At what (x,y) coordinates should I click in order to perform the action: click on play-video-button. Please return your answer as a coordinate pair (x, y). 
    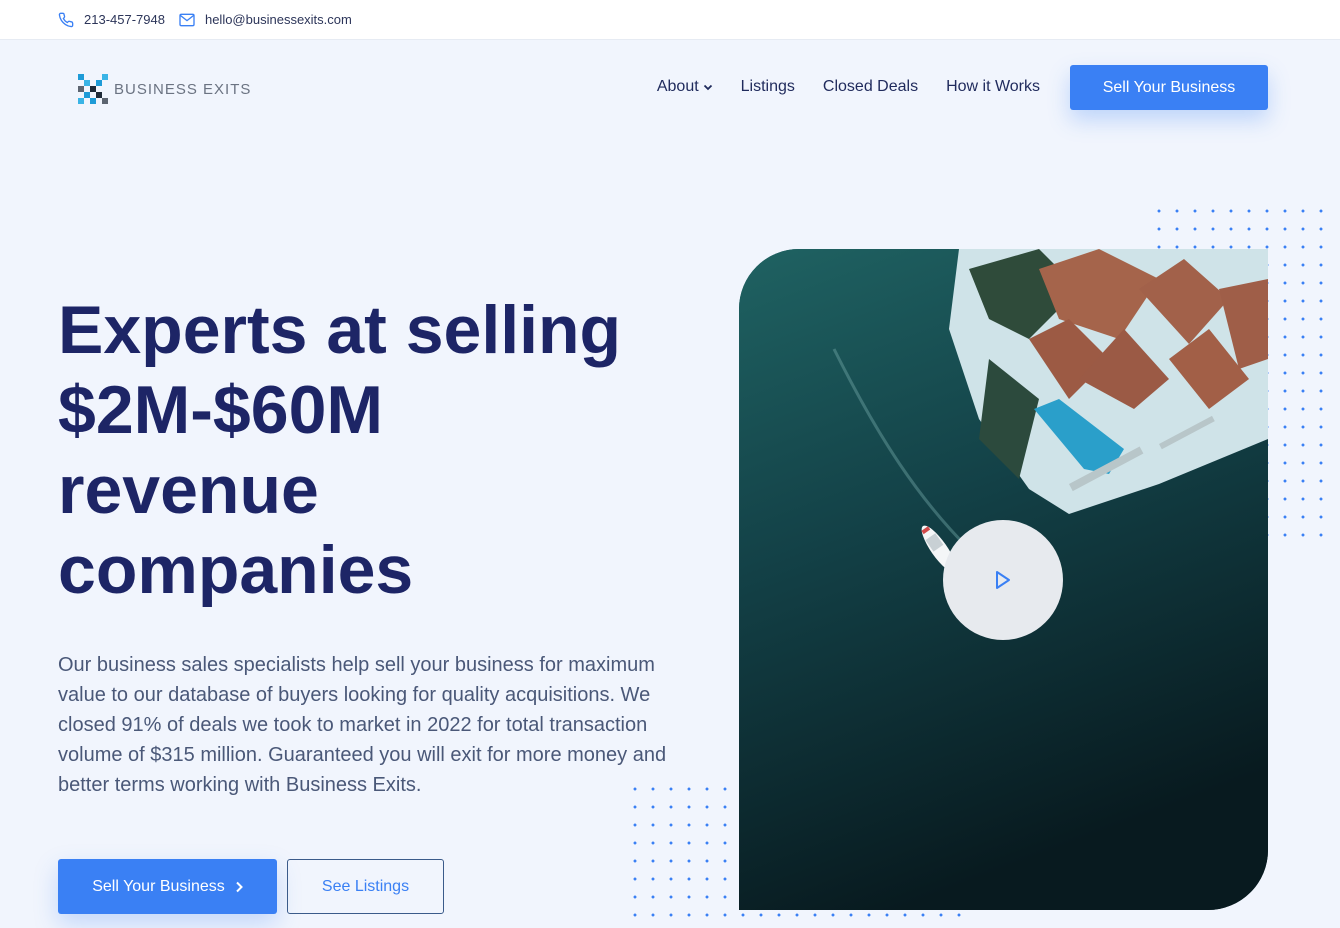
    Looking at the image, I should click on (1003, 580).